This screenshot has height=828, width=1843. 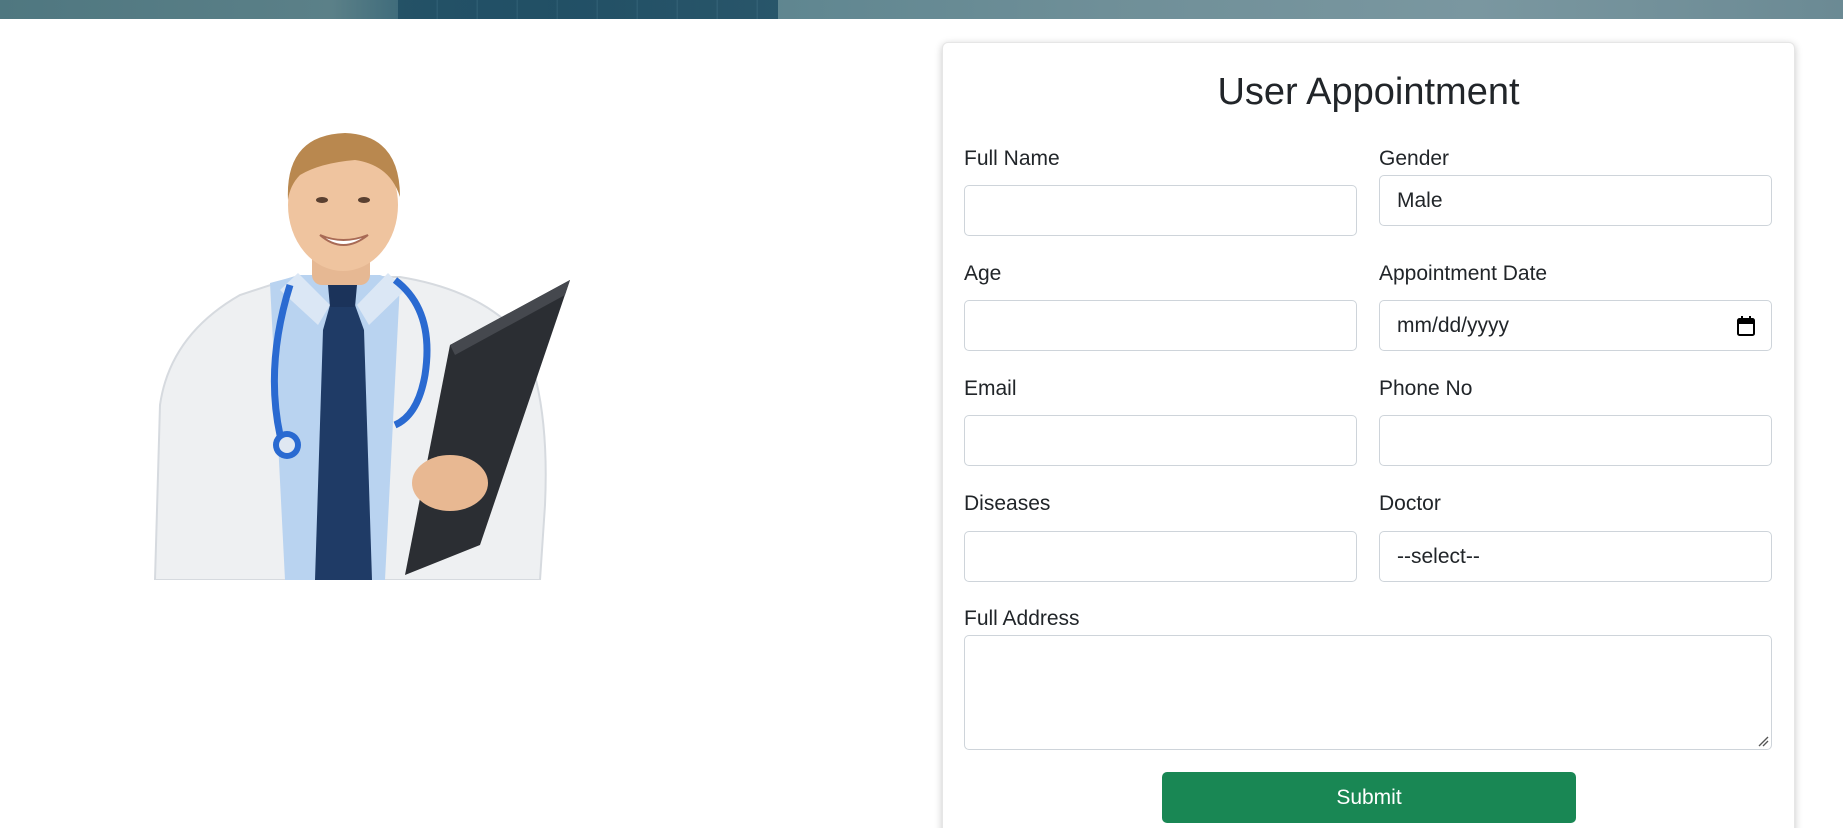 I want to click on full-address-textarea, so click(x=1368, y=692).